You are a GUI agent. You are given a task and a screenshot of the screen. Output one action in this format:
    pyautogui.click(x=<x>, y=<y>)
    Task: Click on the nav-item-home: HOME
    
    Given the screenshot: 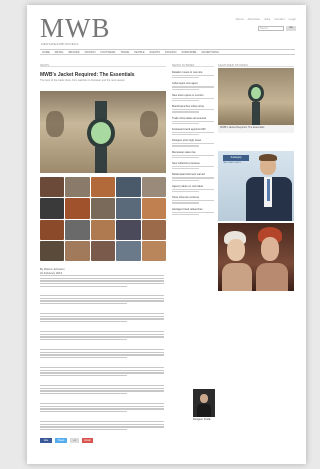 What is the action you would take?
    pyautogui.click(x=46, y=52)
    